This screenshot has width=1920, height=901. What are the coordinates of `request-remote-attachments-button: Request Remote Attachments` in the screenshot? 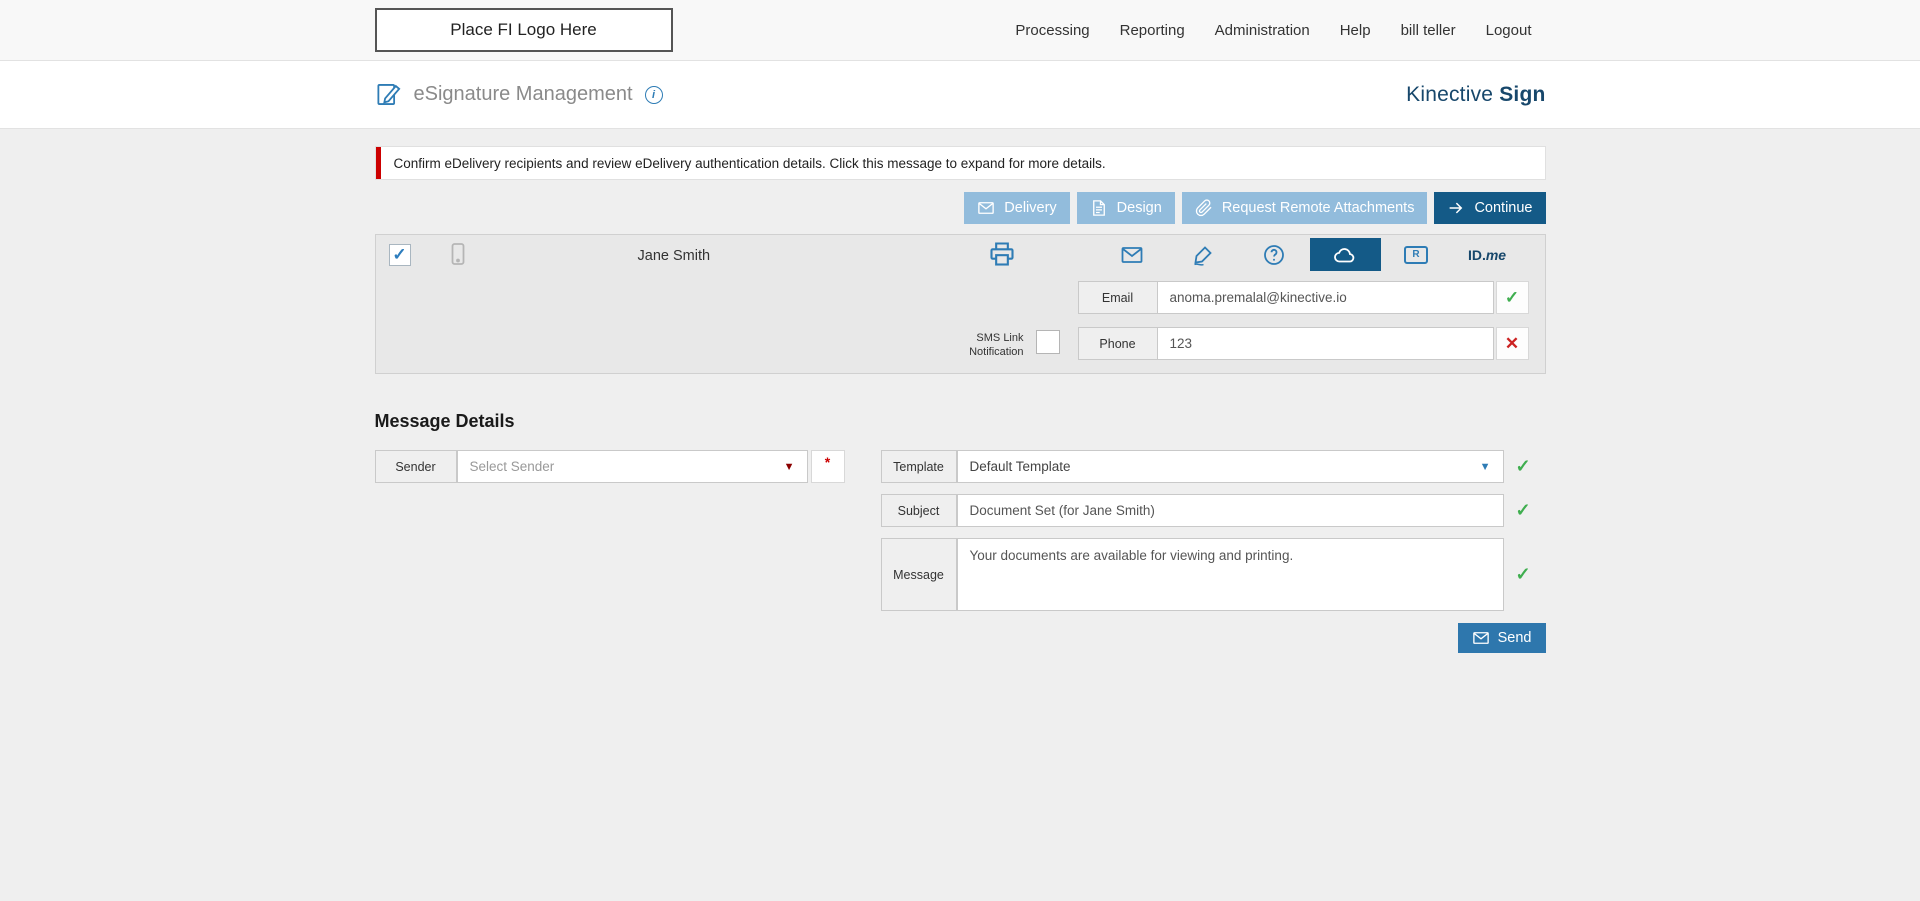 It's located at (1304, 208).